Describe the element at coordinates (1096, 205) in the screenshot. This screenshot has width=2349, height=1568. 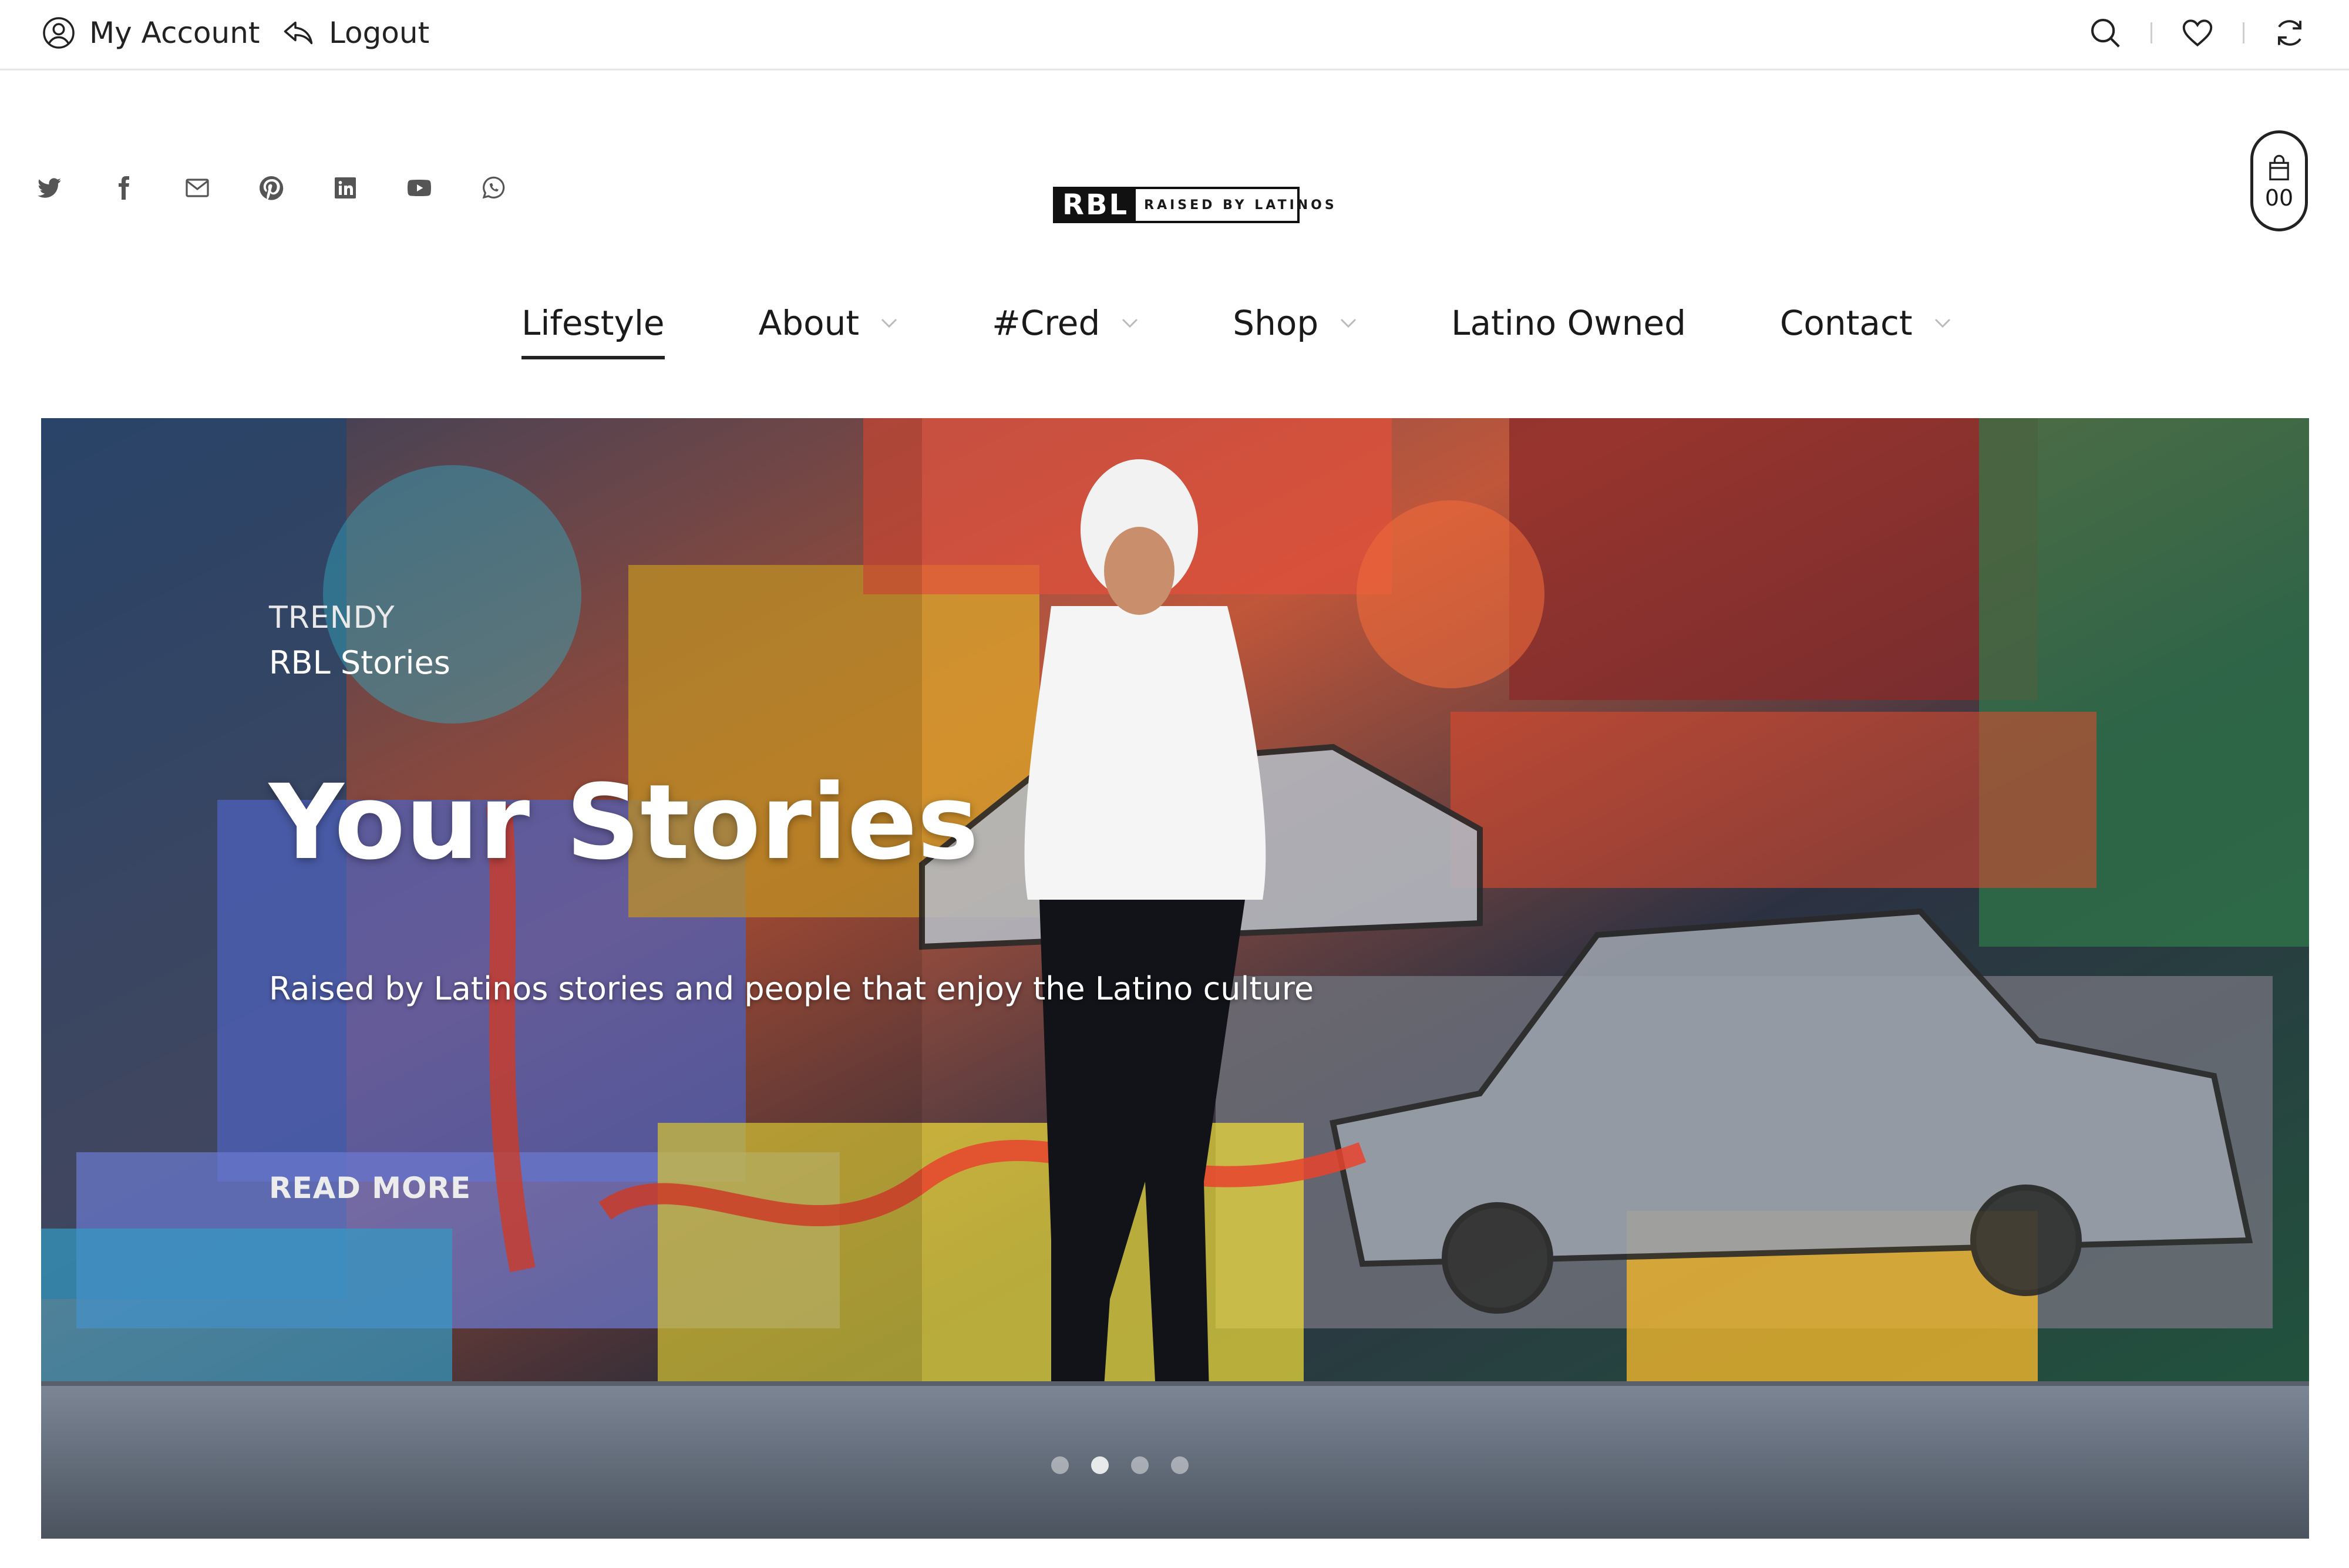
I see `logo-mark: RBL` at that location.